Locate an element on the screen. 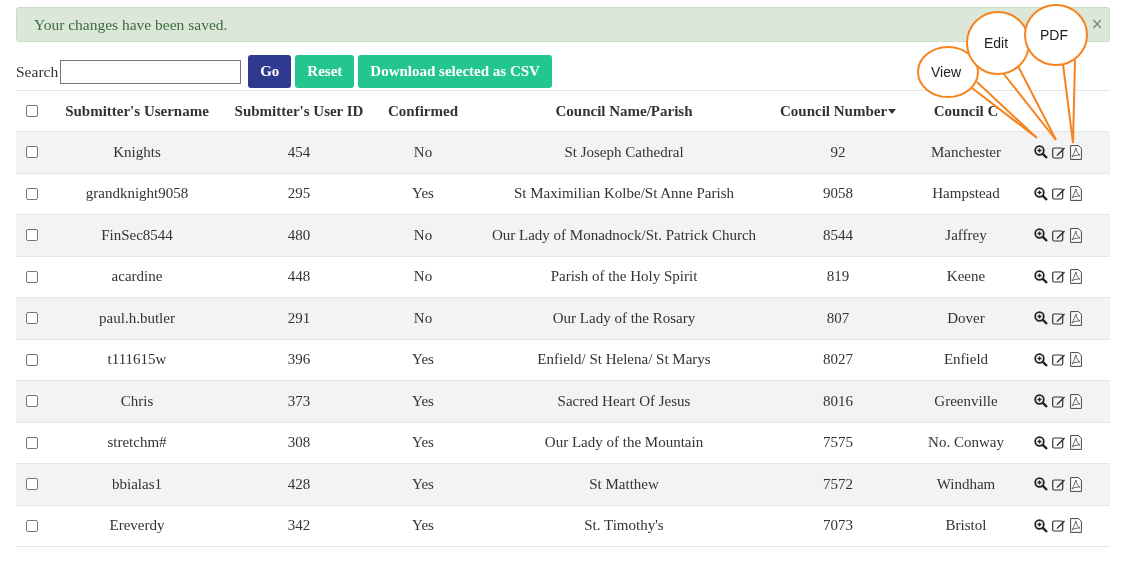 This screenshot has height=577, width=1126. table-cell-text: 8544 is located at coordinates (838, 235).